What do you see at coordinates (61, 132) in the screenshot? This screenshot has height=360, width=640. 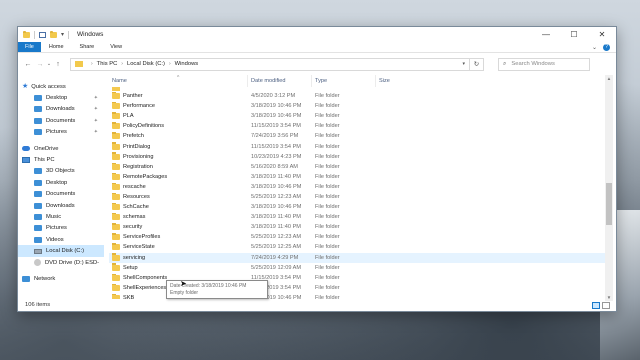 I see `sidebar-item-pictures: Pictures ✦` at bounding box center [61, 132].